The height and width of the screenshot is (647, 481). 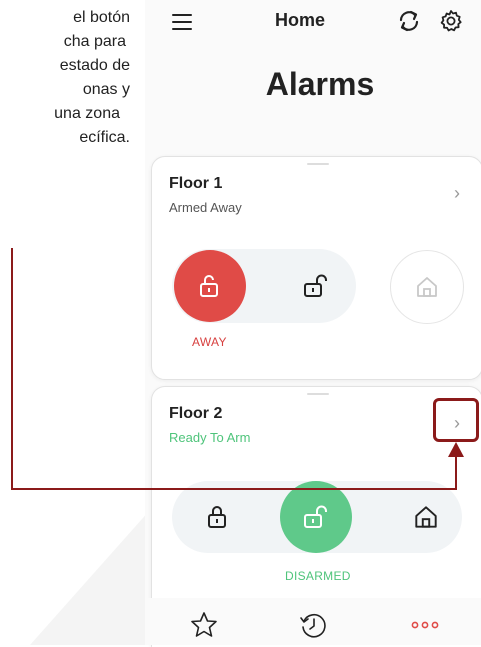 I want to click on lock-icon, so click(x=217, y=517).